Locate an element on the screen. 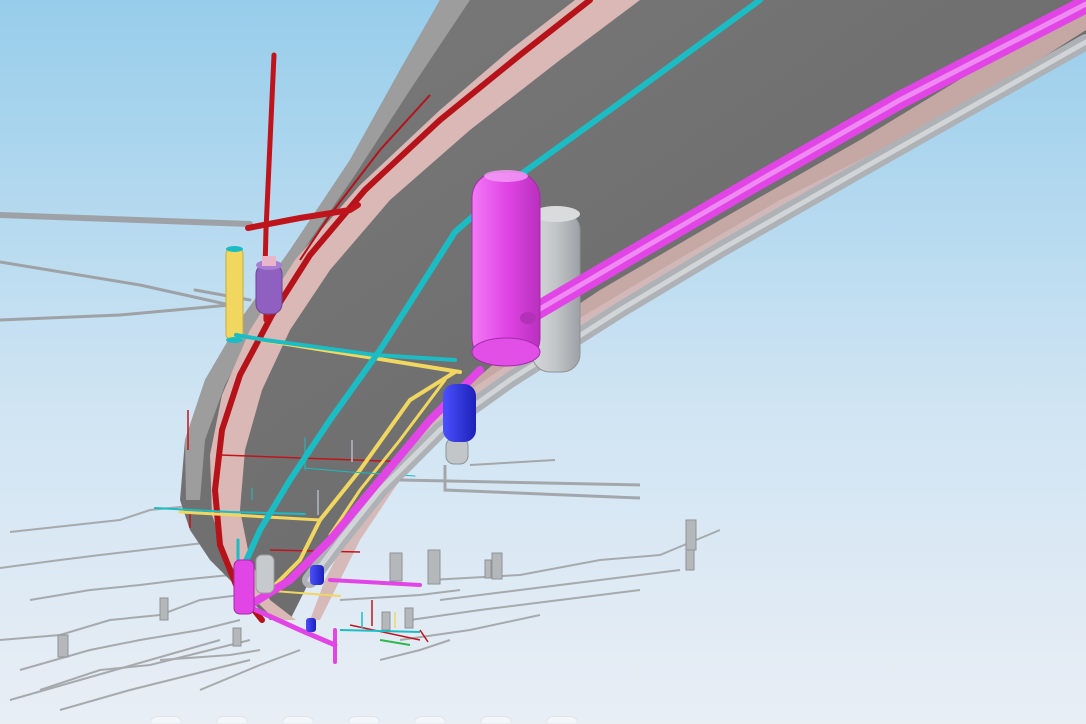 The image size is (1086, 724). drainage-pump-lower is located at coordinates (317, 575).